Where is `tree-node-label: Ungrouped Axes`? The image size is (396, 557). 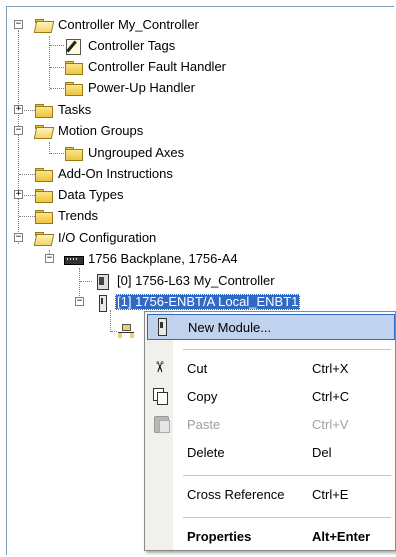
tree-node-label: Ungrouped Axes is located at coordinates (136, 152).